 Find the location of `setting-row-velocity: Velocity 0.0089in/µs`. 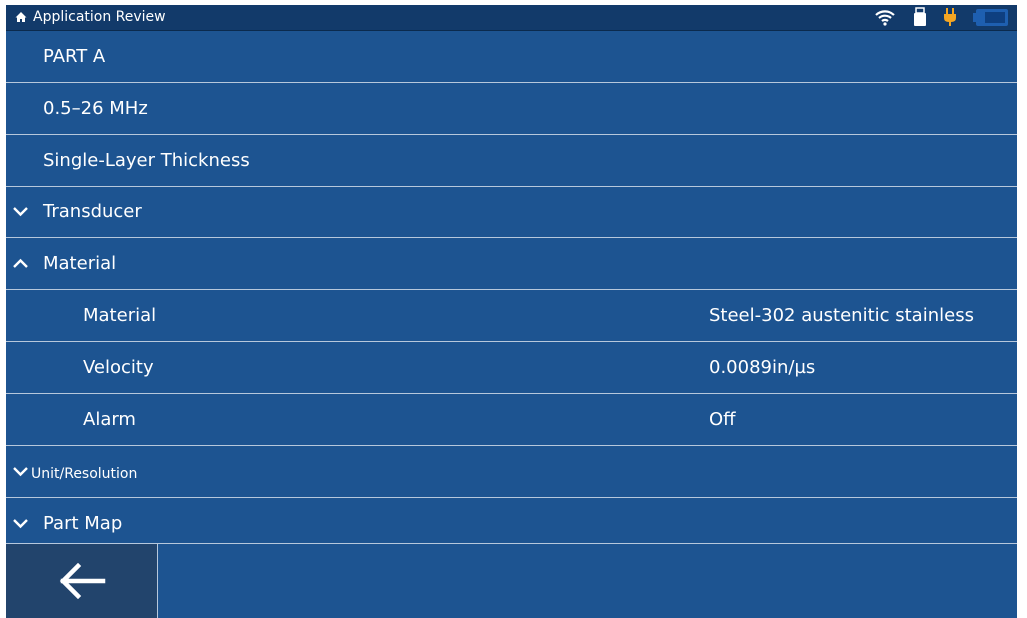

setting-row-velocity: Velocity 0.0089in/µs is located at coordinates (511, 368).